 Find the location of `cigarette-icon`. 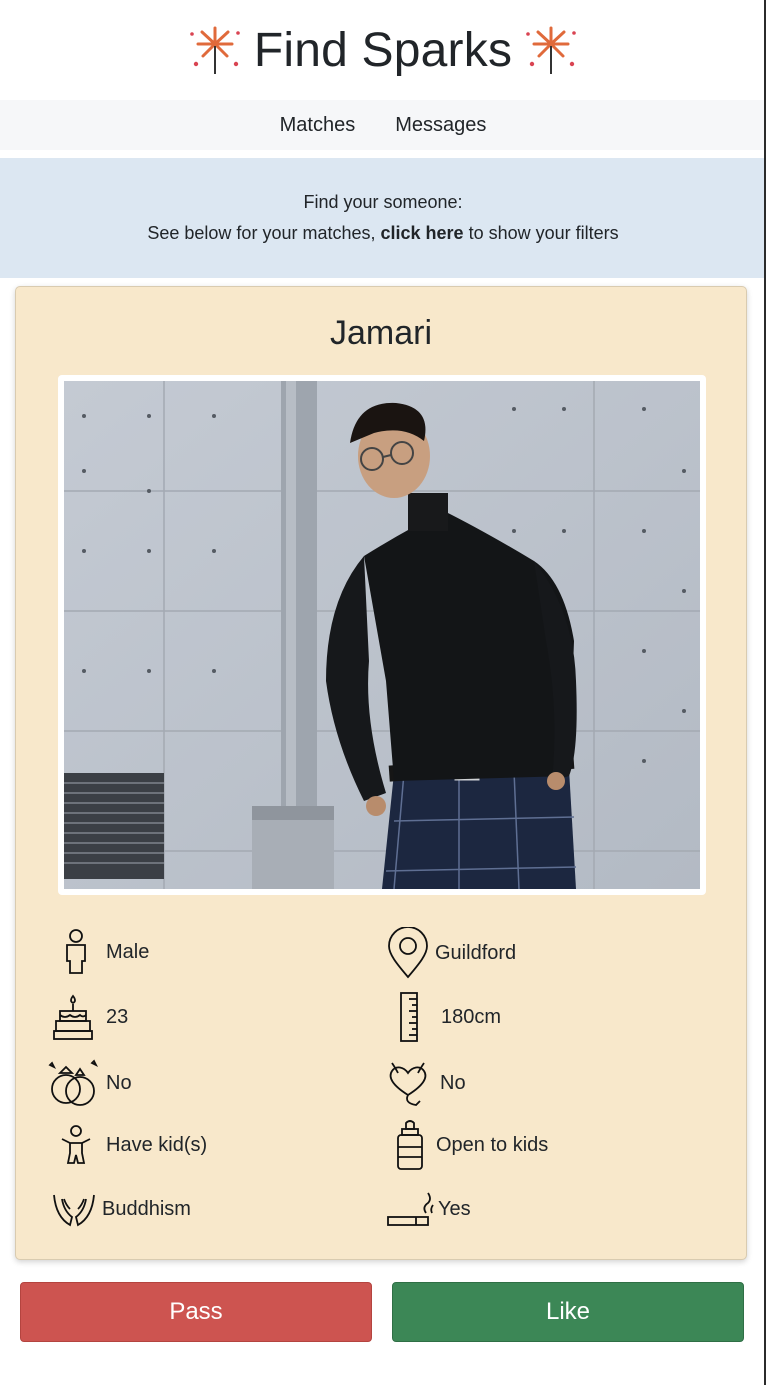

cigarette-icon is located at coordinates (410, 1209).